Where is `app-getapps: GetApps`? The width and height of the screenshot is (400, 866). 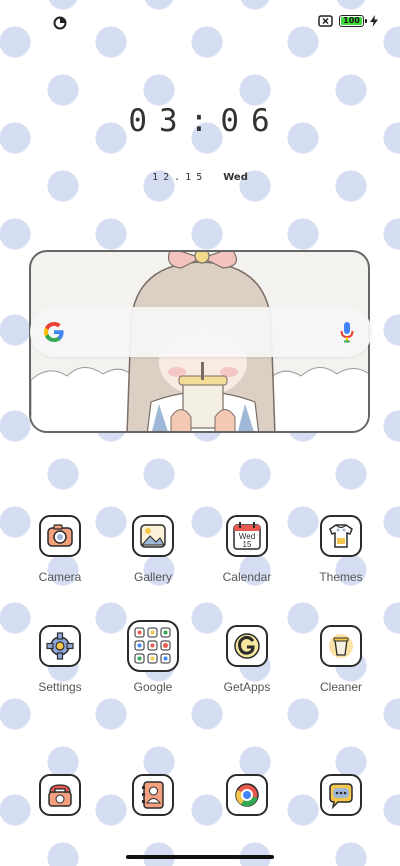
app-getapps: GetApps is located at coordinates (247, 659).